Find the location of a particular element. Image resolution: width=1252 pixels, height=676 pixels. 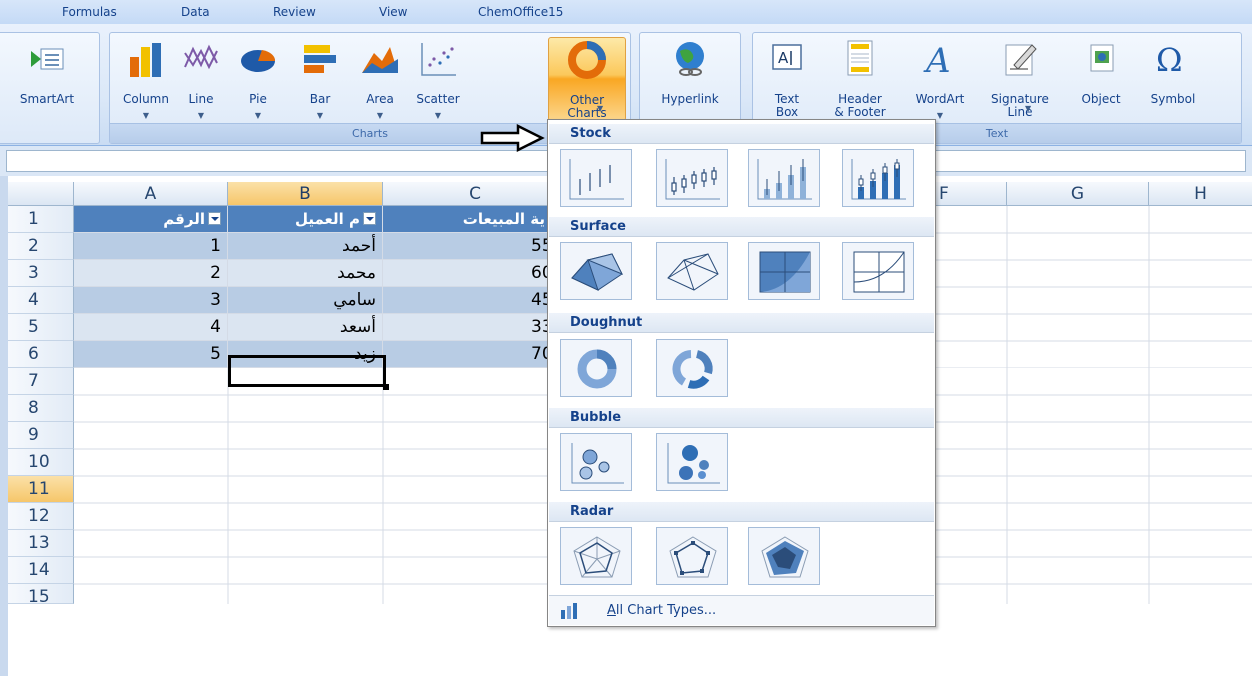

window-edge is located at coordinates (4, 426).